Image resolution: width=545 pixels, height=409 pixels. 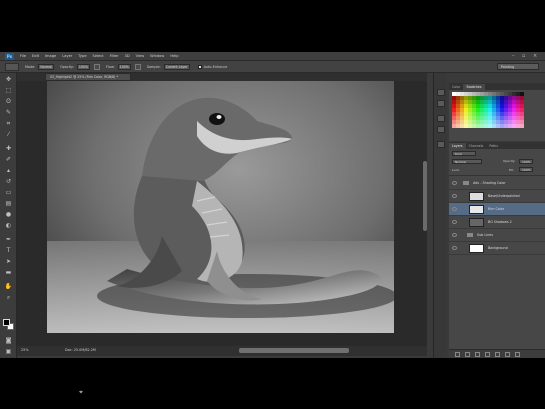 I want to click on pressure-opacity-icon, so click(x=97, y=66).